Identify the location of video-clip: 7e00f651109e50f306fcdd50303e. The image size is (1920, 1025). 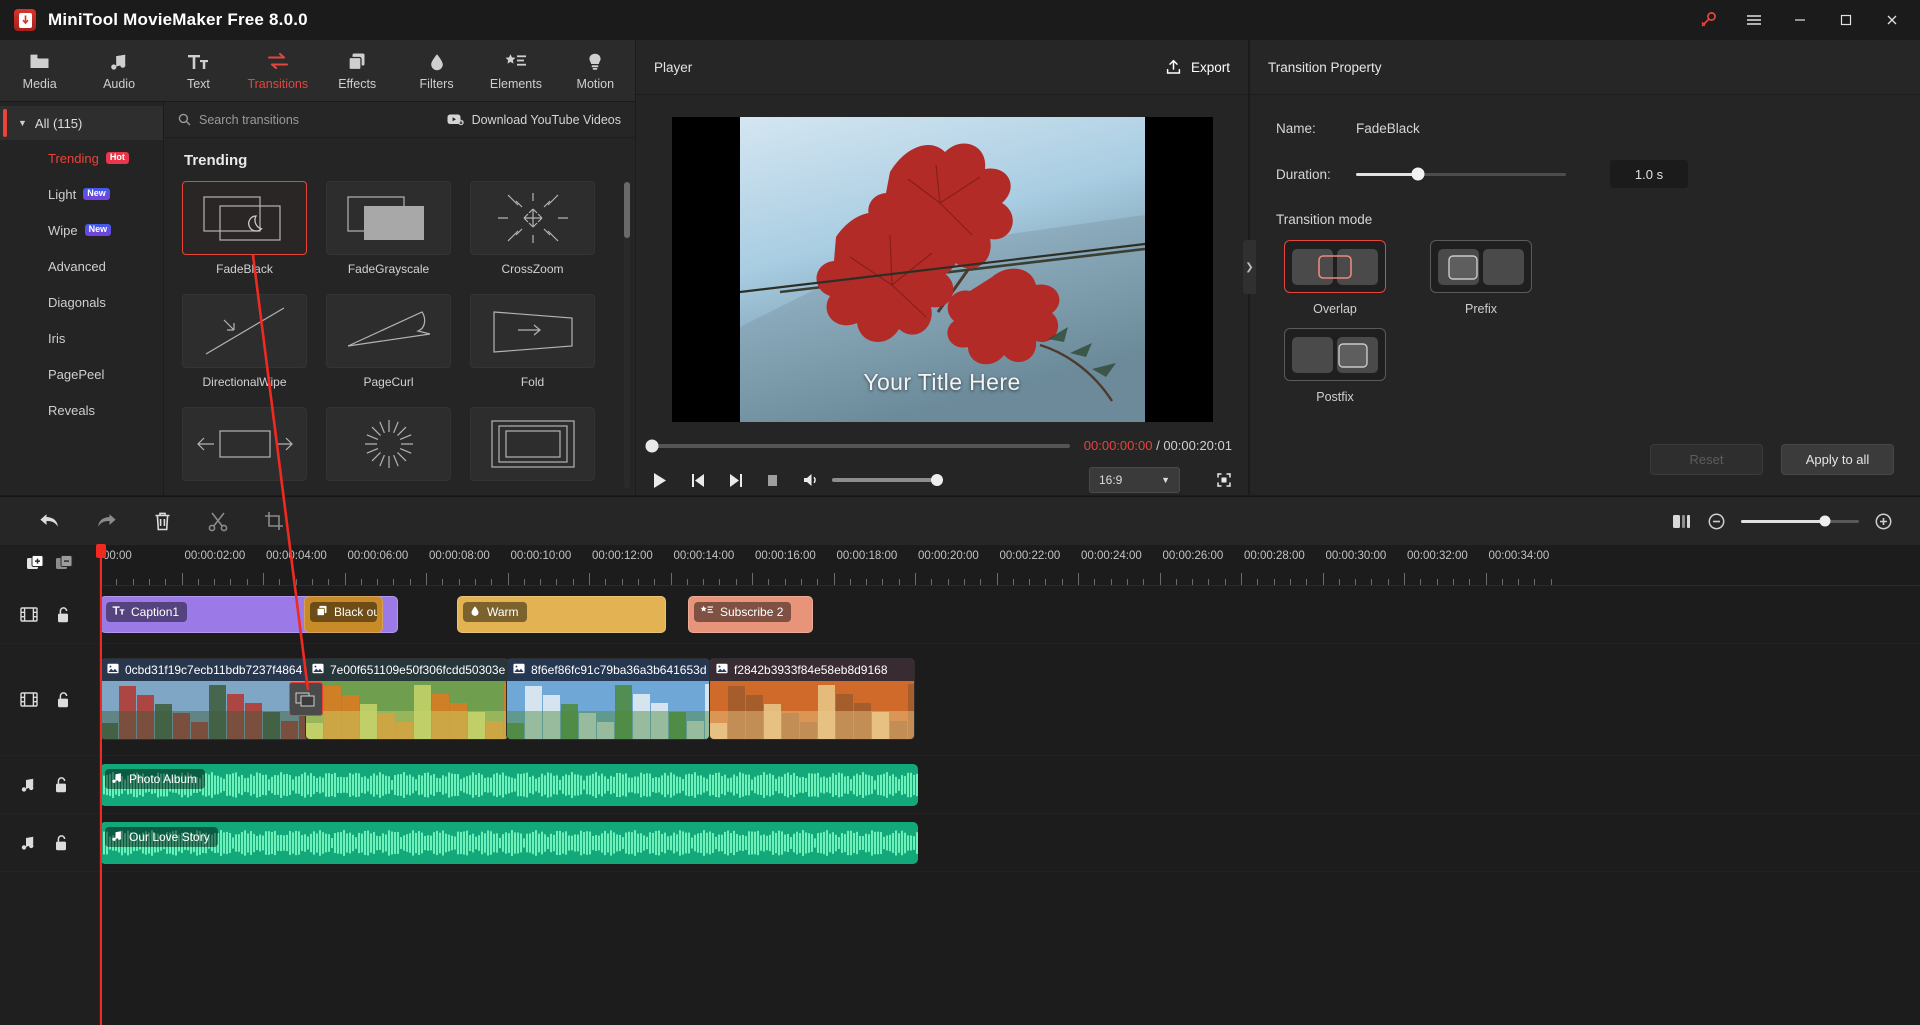
(407, 699).